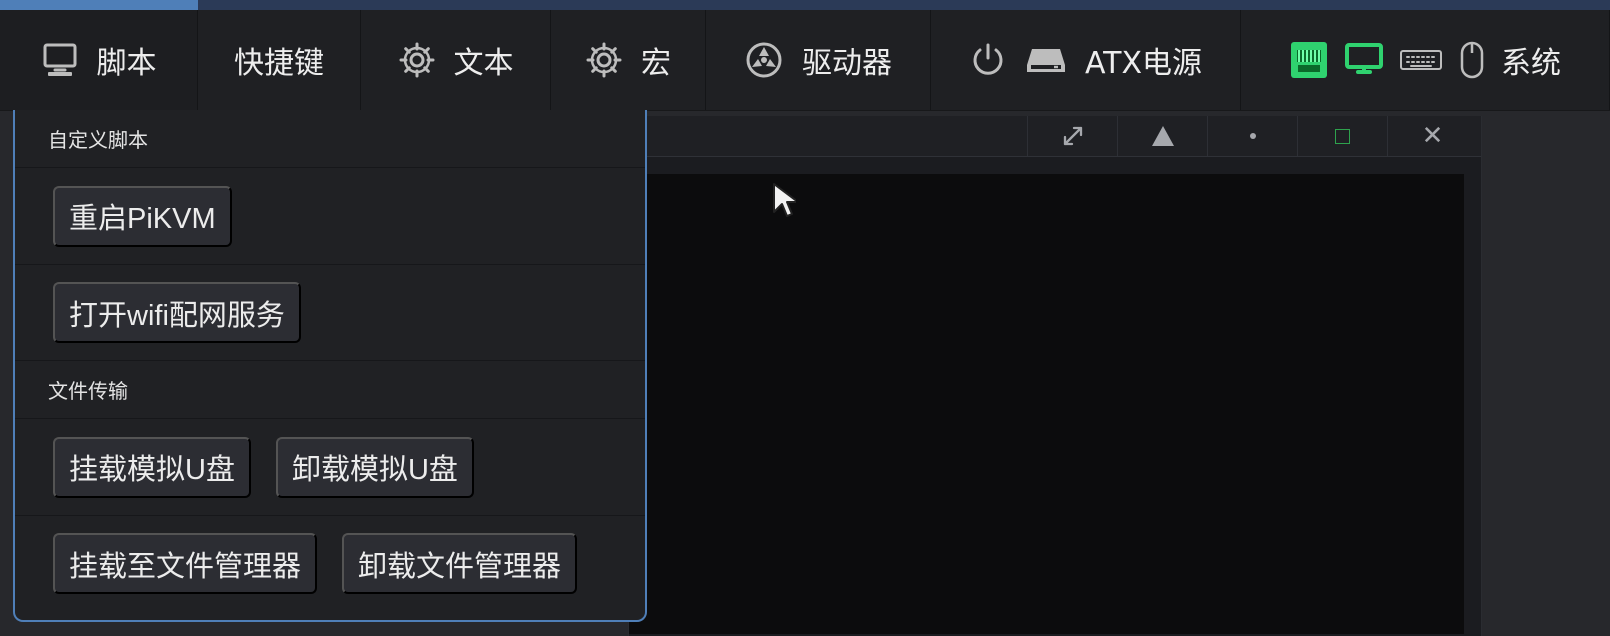 The height and width of the screenshot is (636, 1610). I want to click on nav-script-label: 脚本, so click(126, 63).